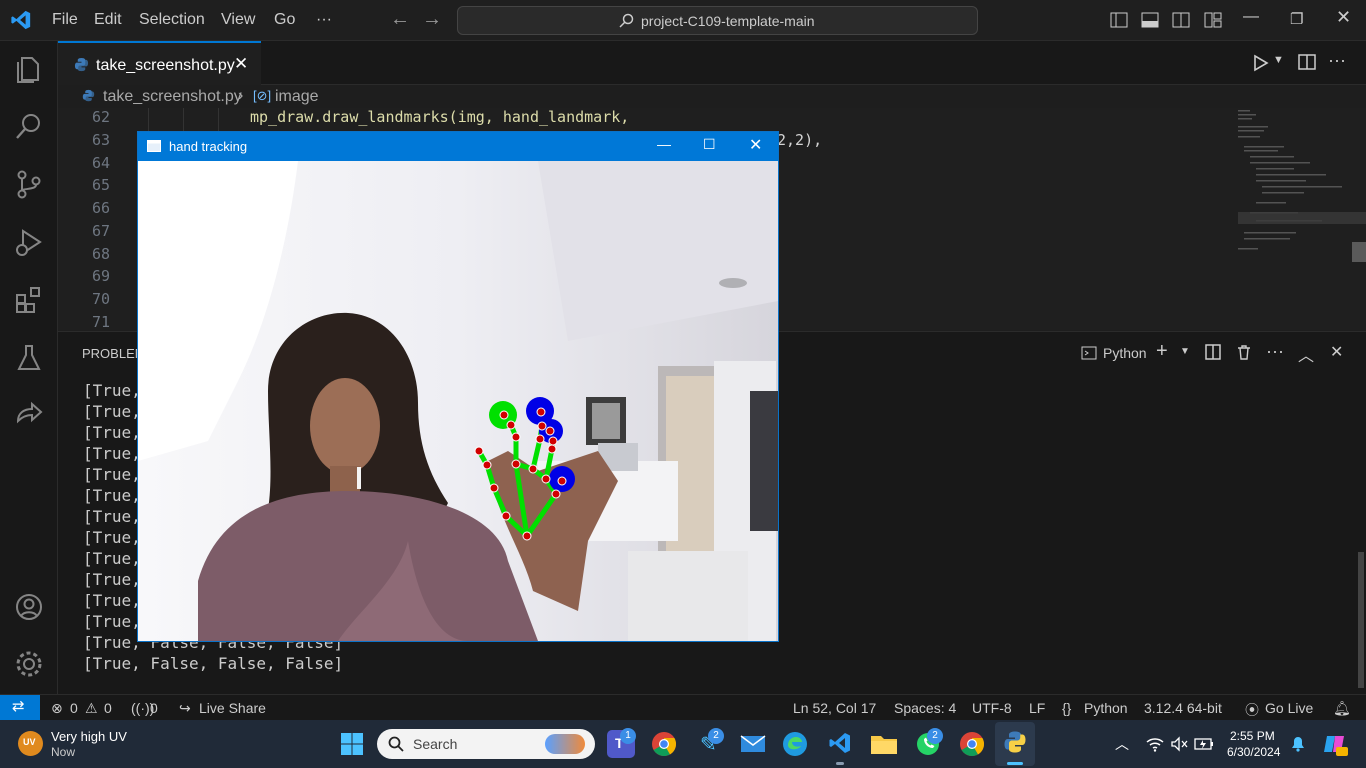 The width and height of the screenshot is (1366, 768). What do you see at coordinates (284, 20) in the screenshot?
I see `menu-go: Go` at bounding box center [284, 20].